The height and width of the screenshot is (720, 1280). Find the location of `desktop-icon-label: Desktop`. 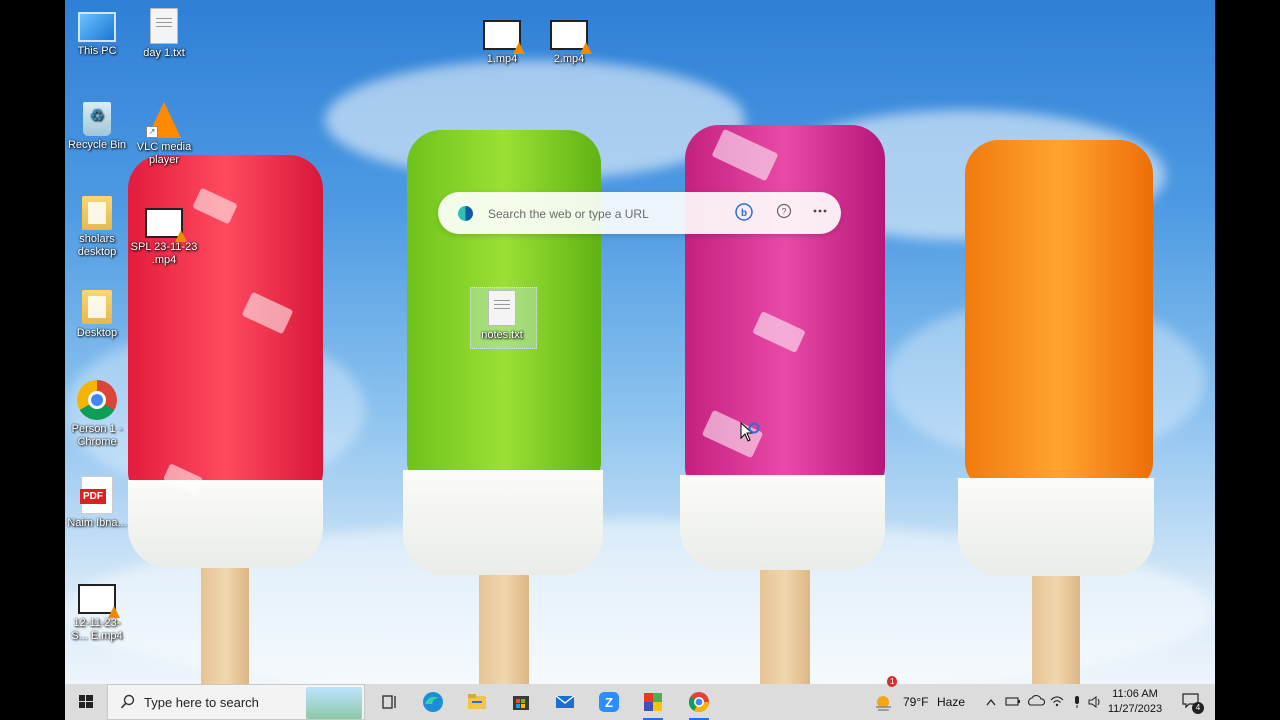

desktop-icon-label: Desktop is located at coordinates (97, 333).